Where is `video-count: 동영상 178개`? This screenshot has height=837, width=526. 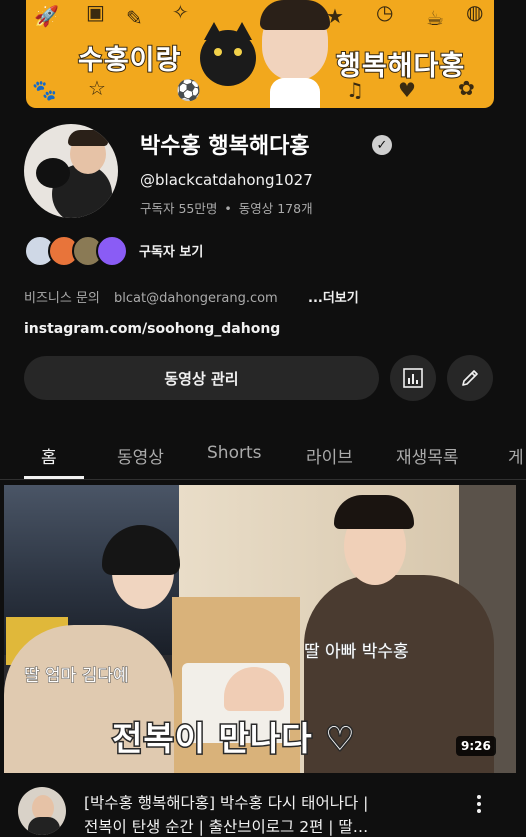 video-count: 동영상 178개 is located at coordinates (275, 208).